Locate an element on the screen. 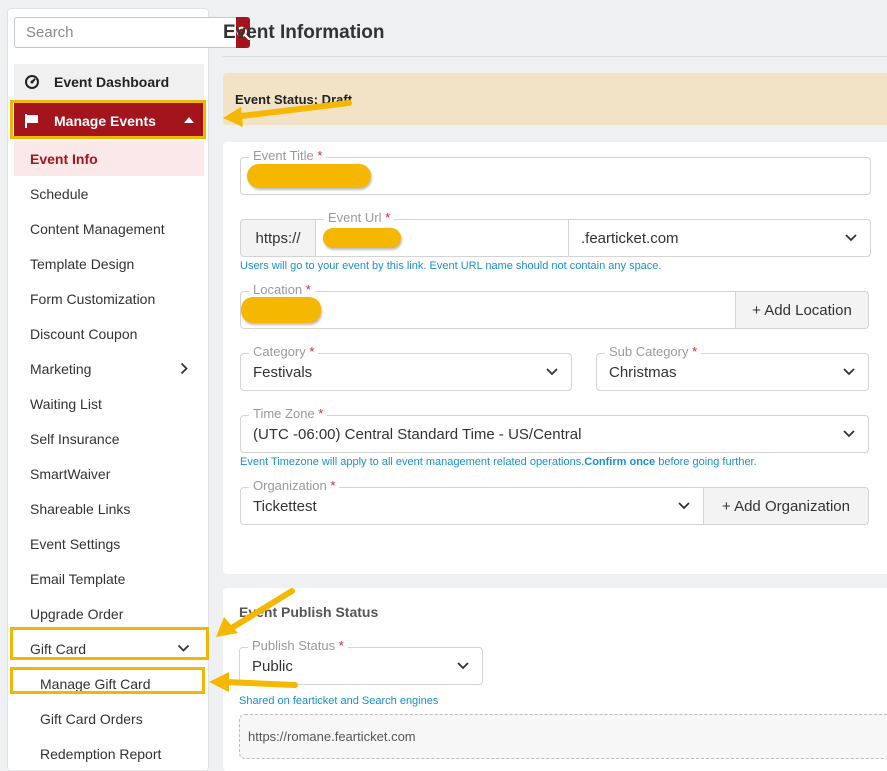 This screenshot has width=887, height=771. sidebar-item-shareable-links: Shareable Links is located at coordinates (109, 508).